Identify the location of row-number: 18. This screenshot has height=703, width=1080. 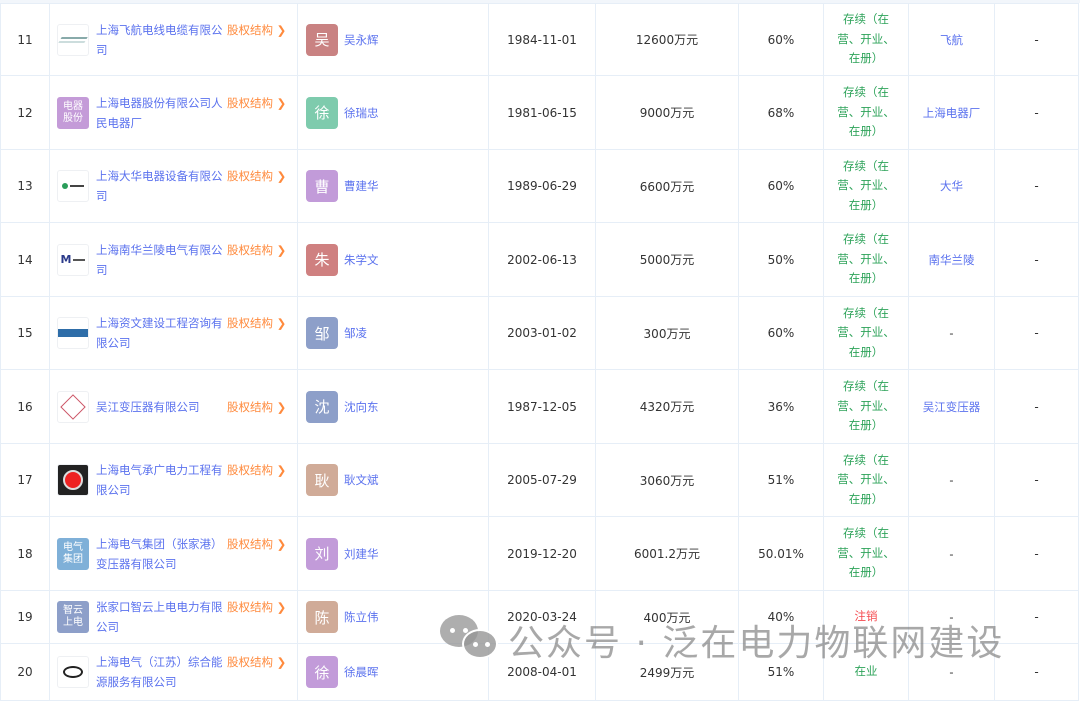
(25, 553).